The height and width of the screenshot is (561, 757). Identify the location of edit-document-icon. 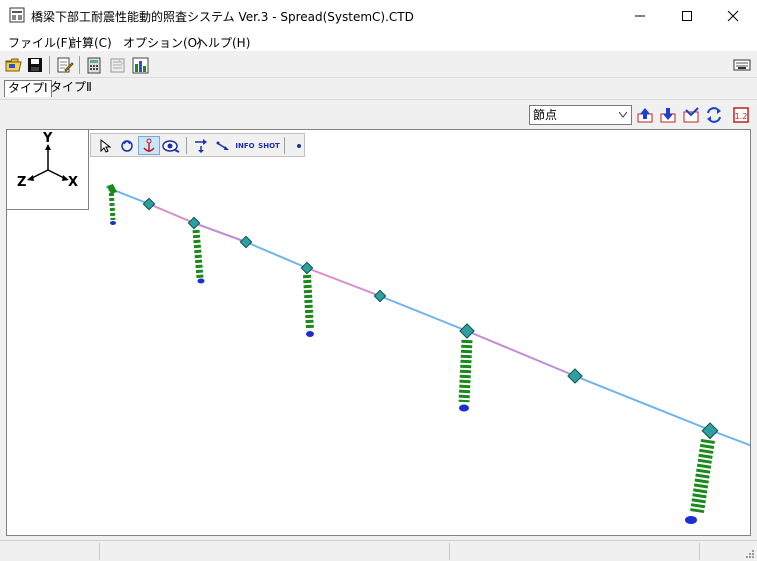
(65, 65).